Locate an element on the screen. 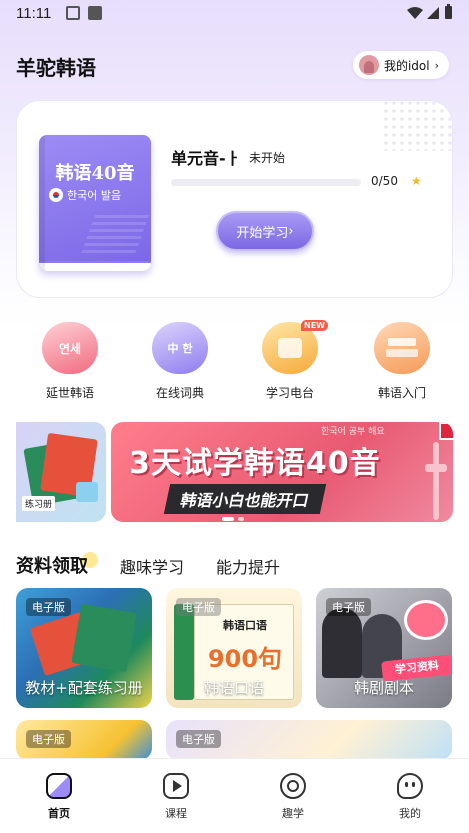  gift-icon is located at coordinates (87, 492).